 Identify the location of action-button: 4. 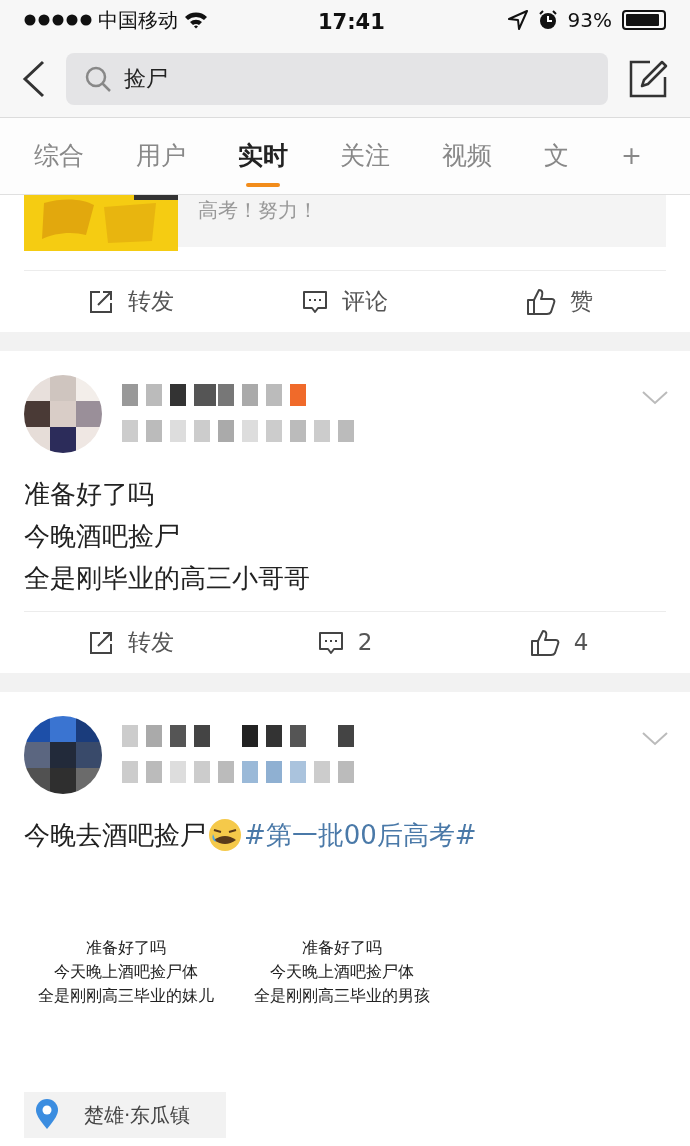
(559, 642).